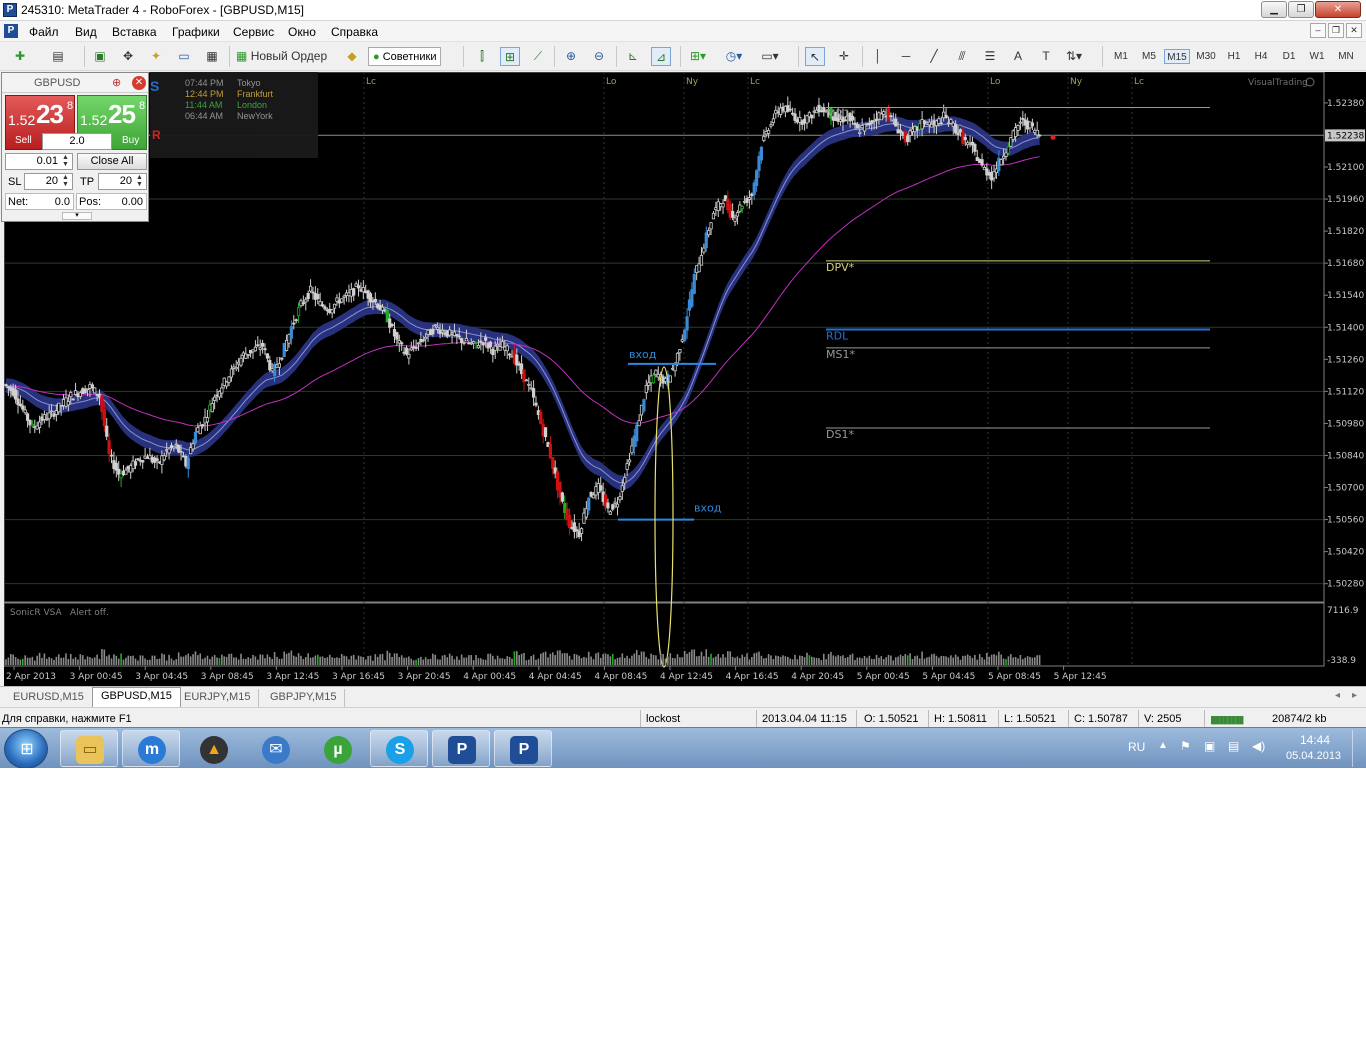  I want to click on candlestick-icon: ⊞, so click(510, 56).